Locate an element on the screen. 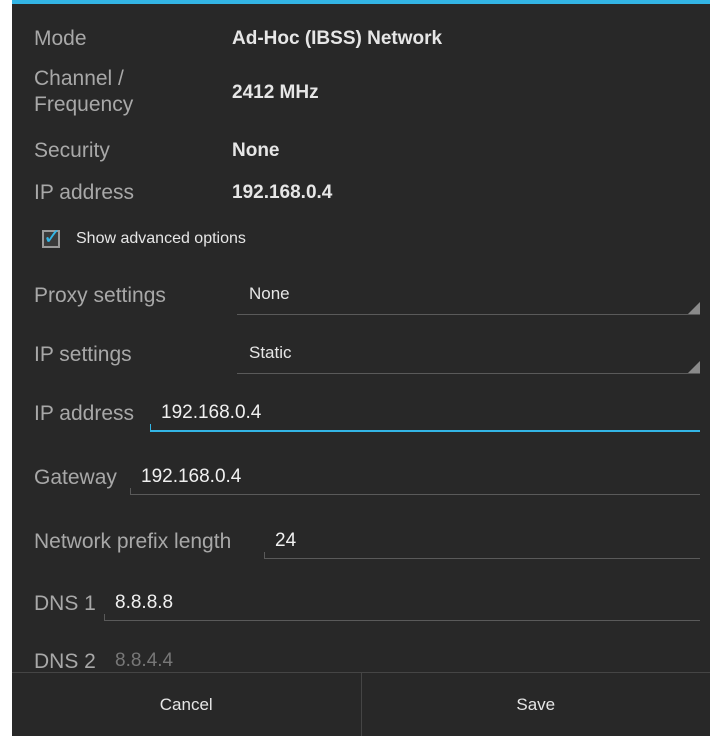  dns2-input-hint: 8.8.4.4 is located at coordinates (144, 660).